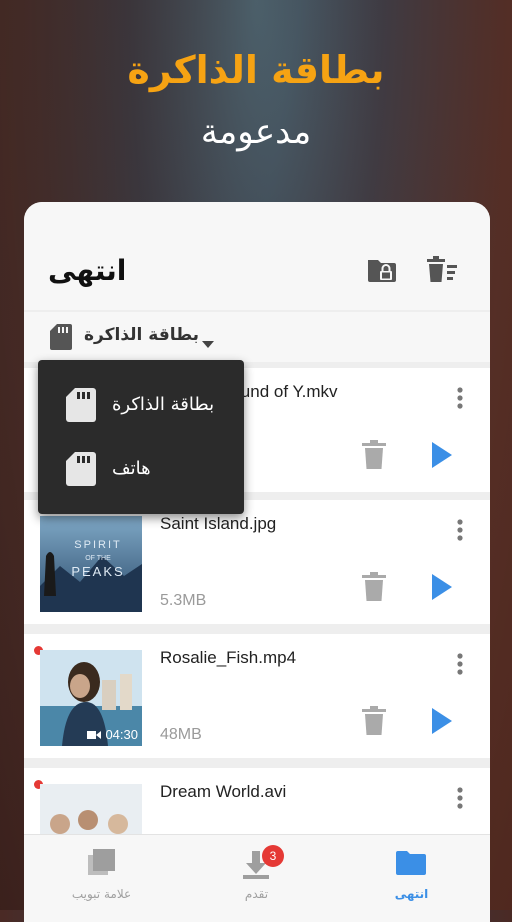 The height and width of the screenshot is (922, 512). What do you see at coordinates (228, 657) in the screenshot?
I see `file-name: Rosalie_Fish.mp4` at bounding box center [228, 657].